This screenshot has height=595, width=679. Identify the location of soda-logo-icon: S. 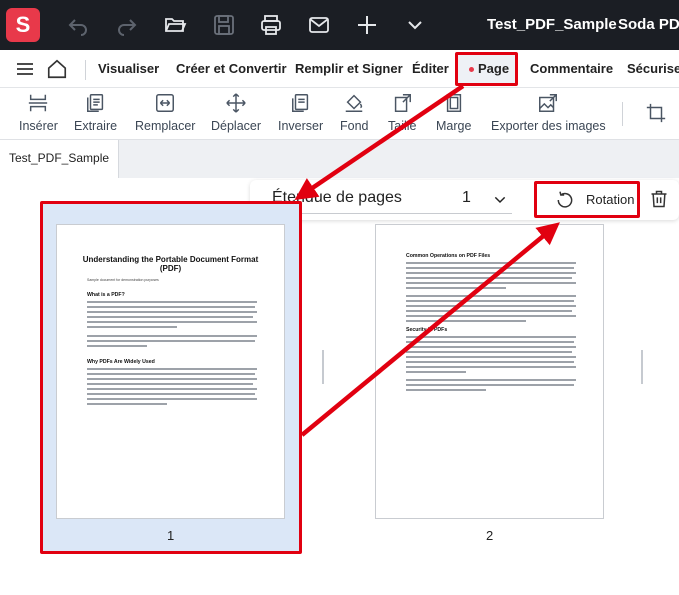
(23, 25).